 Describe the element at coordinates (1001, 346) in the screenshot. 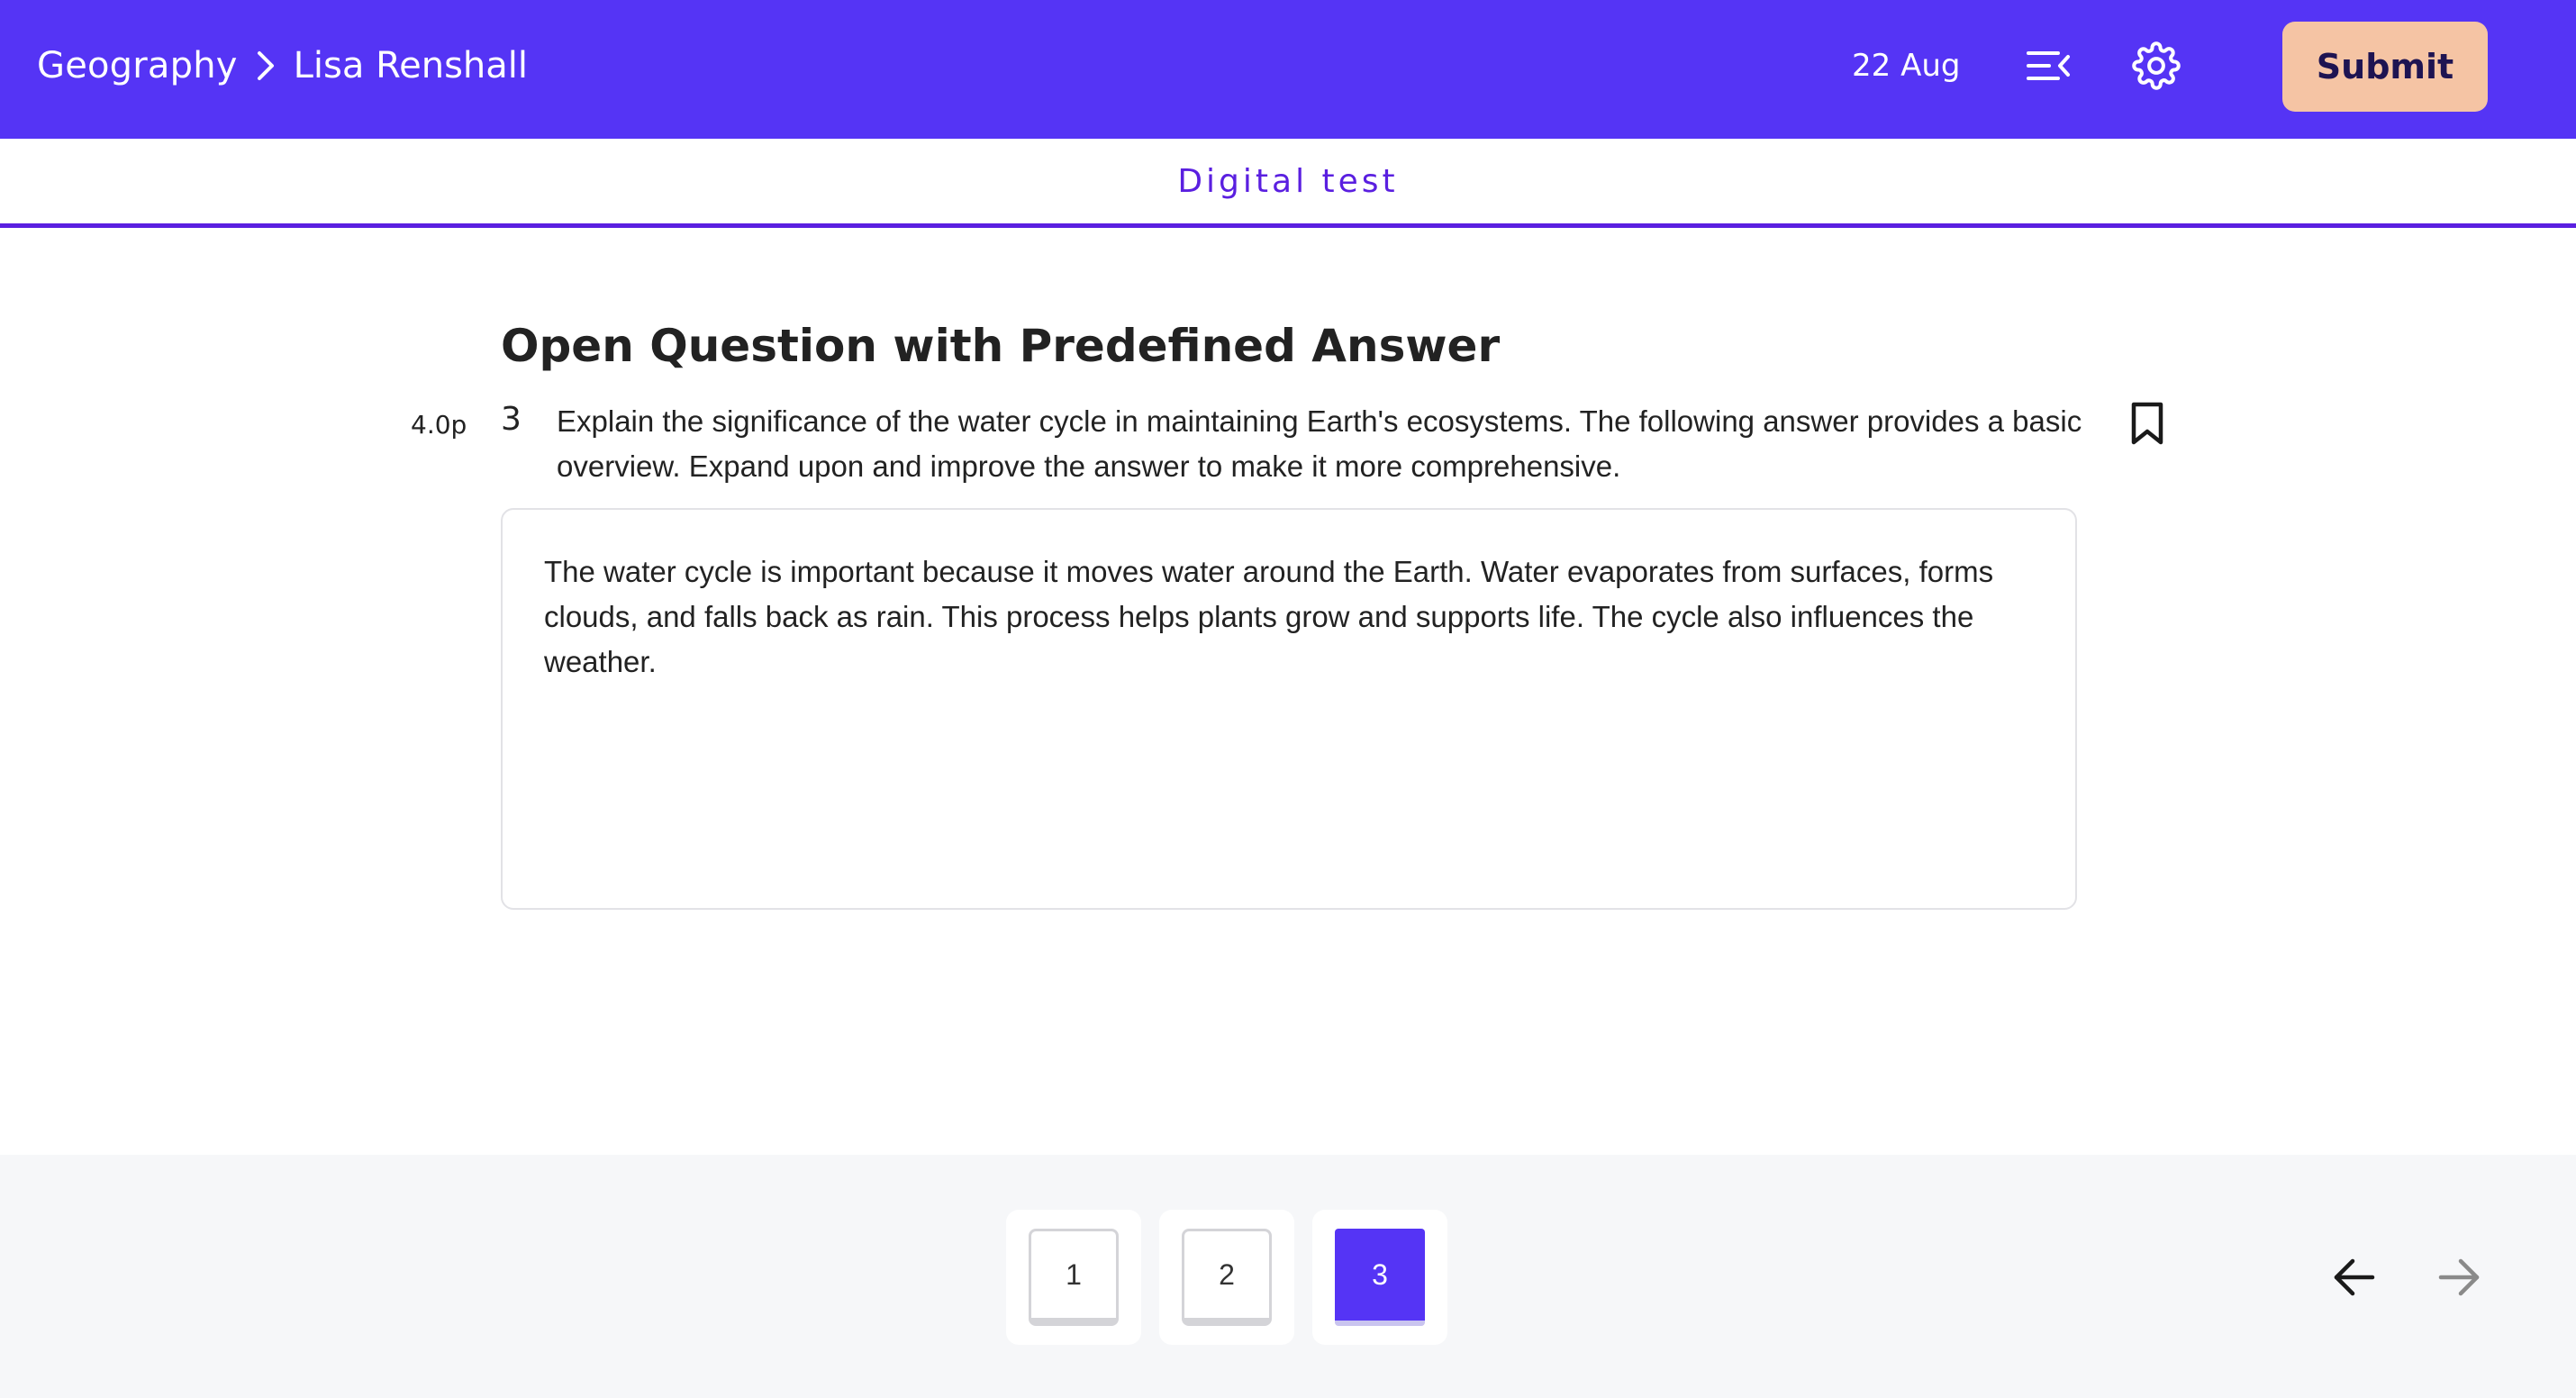

I see `section-title: Open Question with Predefined Answer` at that location.